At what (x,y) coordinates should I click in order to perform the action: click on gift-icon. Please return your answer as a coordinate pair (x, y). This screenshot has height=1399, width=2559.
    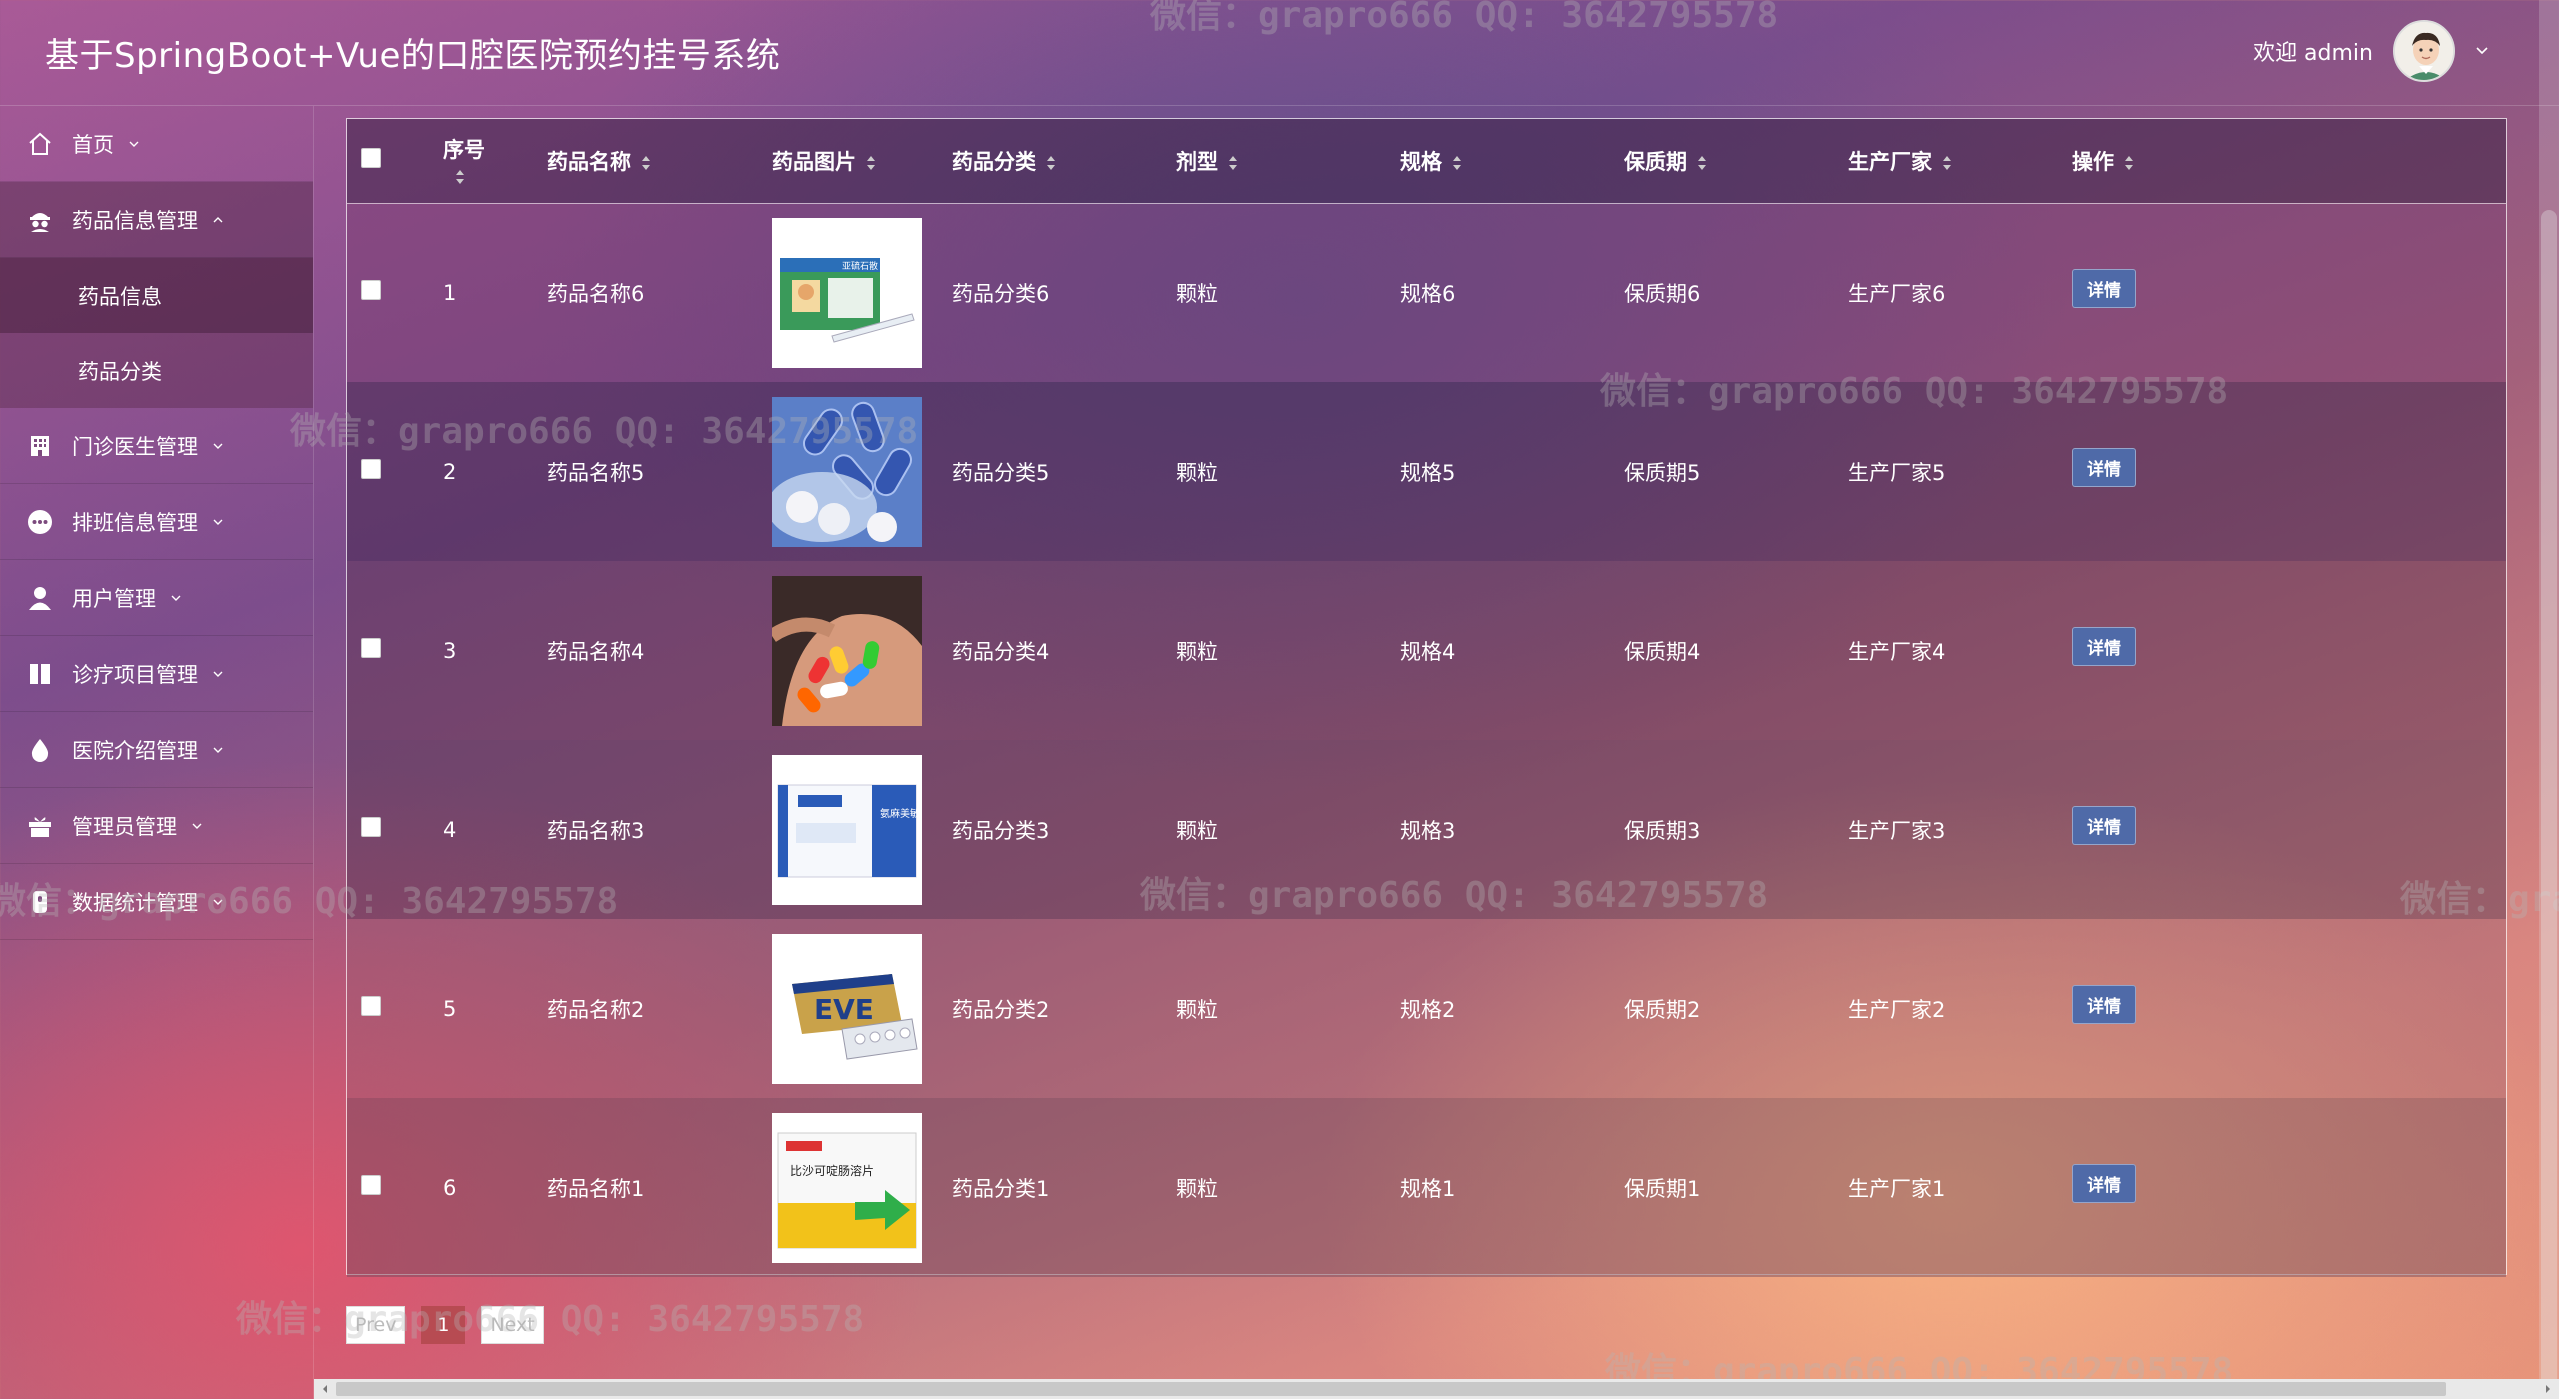
    Looking at the image, I should click on (40, 826).